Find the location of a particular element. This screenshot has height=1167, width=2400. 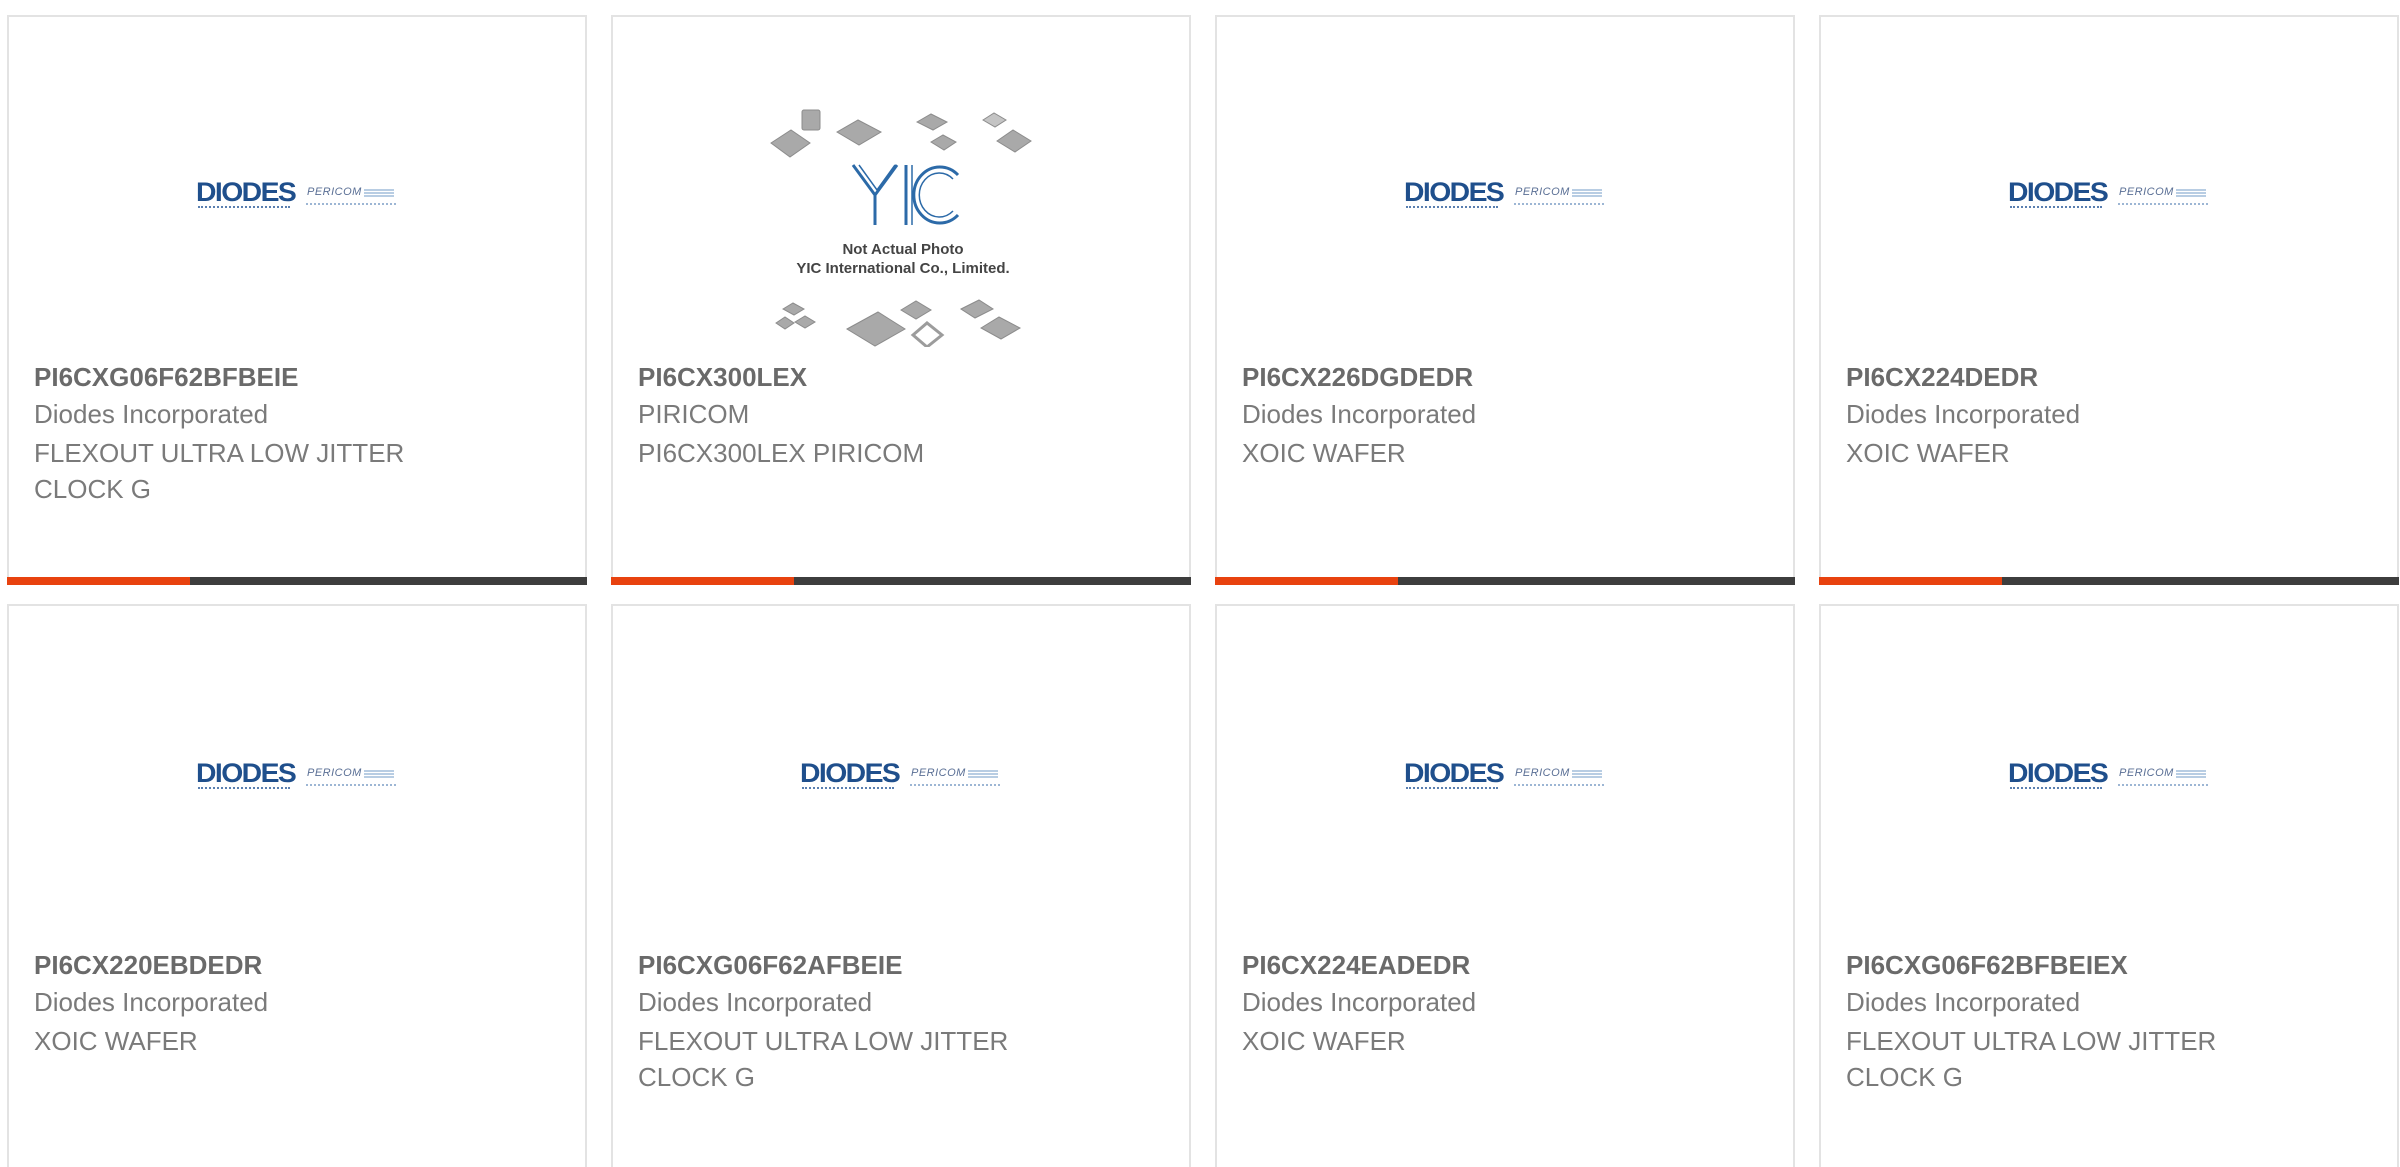

part-number-link: PI6CXG06F62AFBEIE is located at coordinates (770, 965).